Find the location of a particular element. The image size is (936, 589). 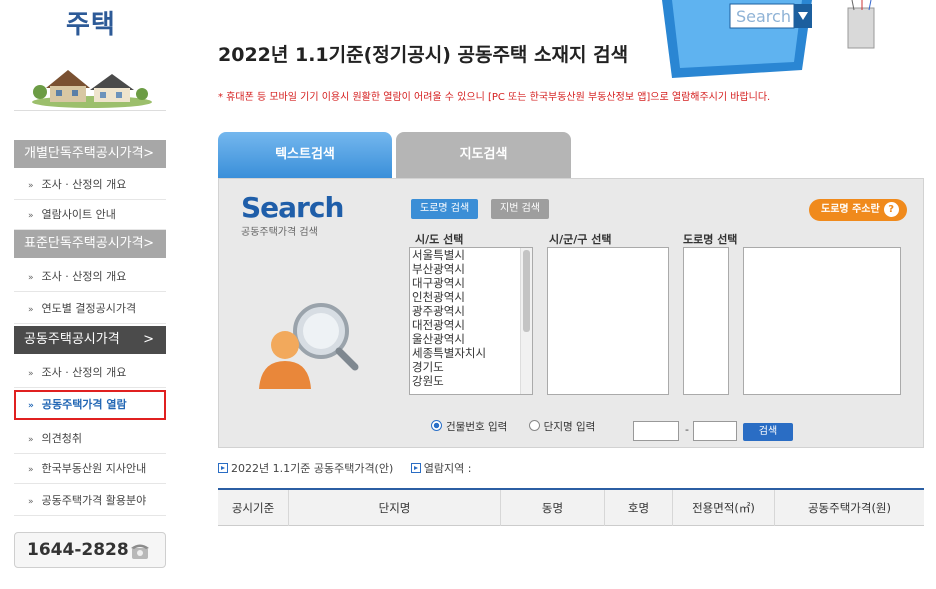

radio-checked-icon is located at coordinates (436, 425).